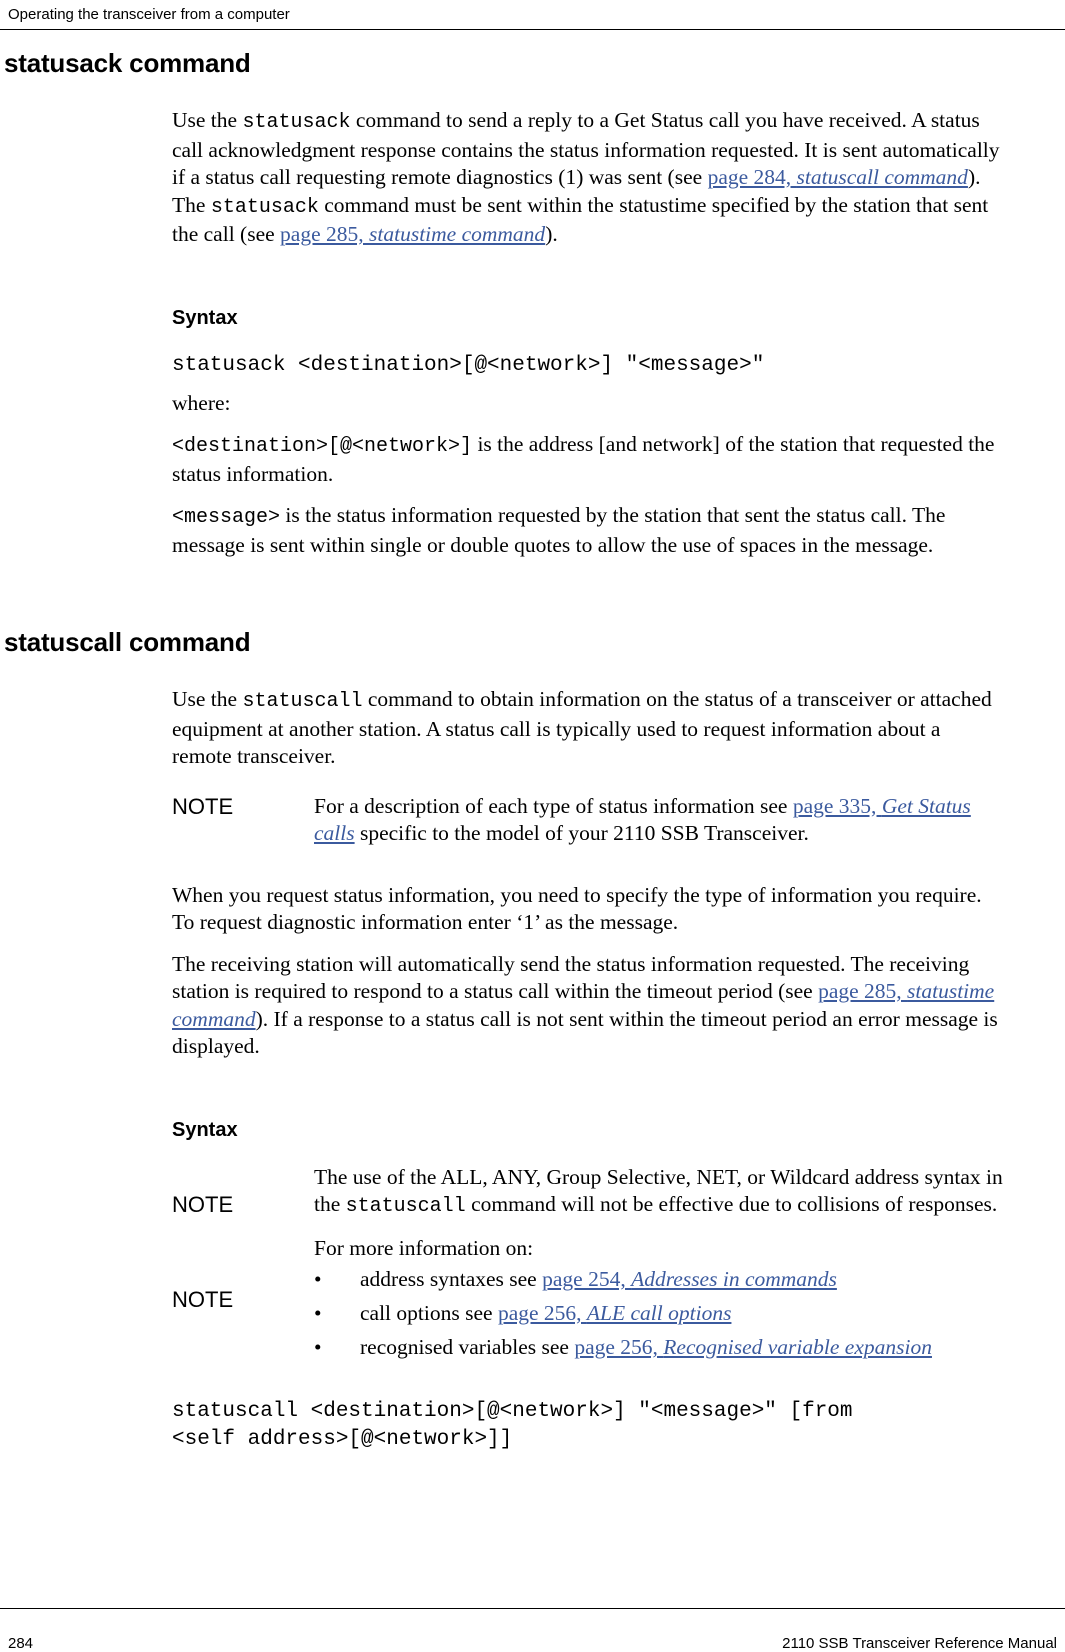 The width and height of the screenshot is (1065, 1652). Describe the element at coordinates (226, 517) in the screenshot. I see `inline-code: <message>` at that location.